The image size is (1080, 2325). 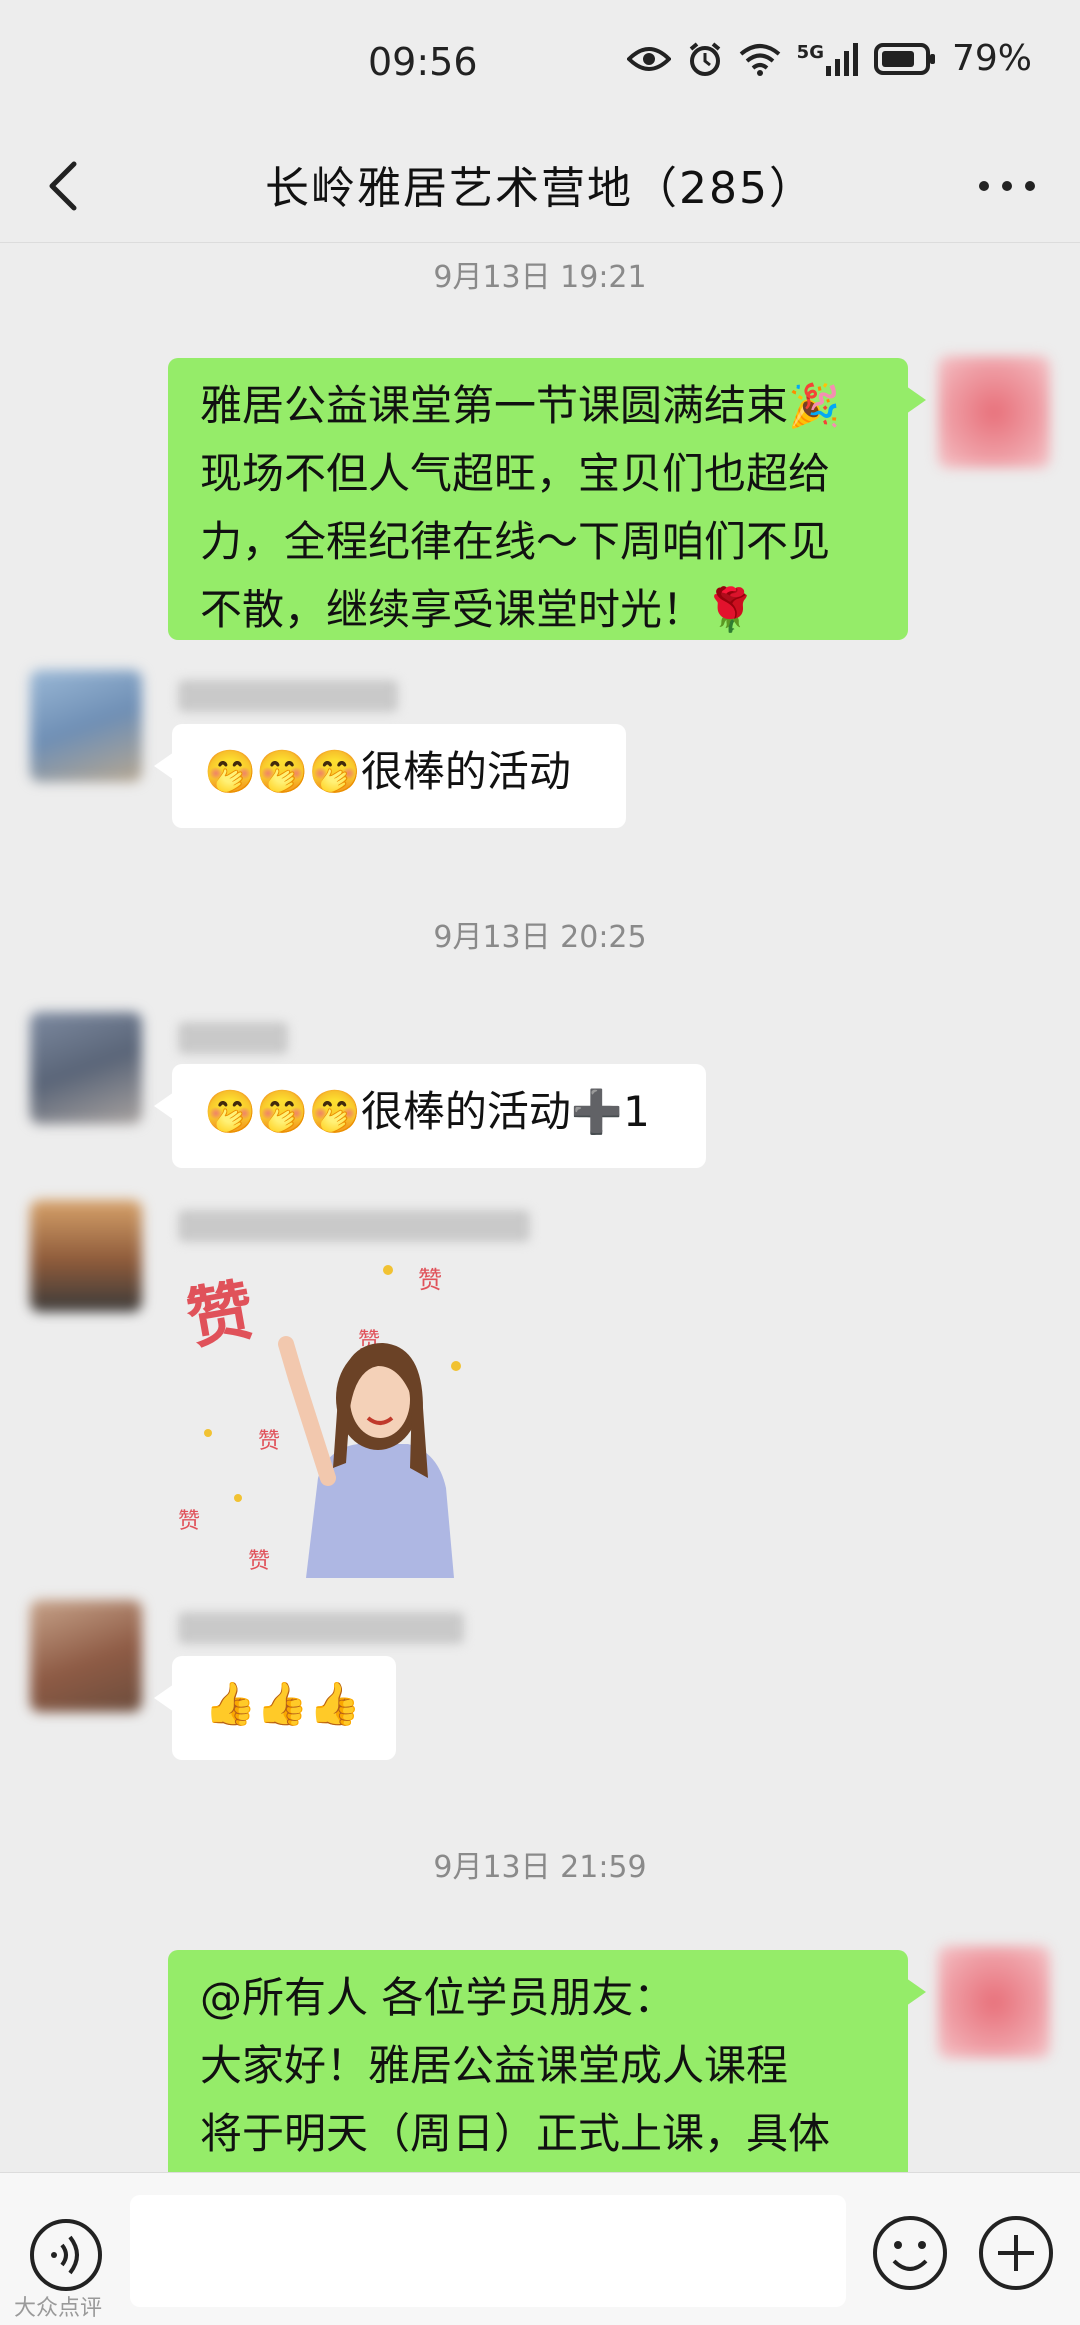 What do you see at coordinates (515, 541) in the screenshot?
I see `message-line: 力，全程纪律在线～下周咱们不见` at bounding box center [515, 541].